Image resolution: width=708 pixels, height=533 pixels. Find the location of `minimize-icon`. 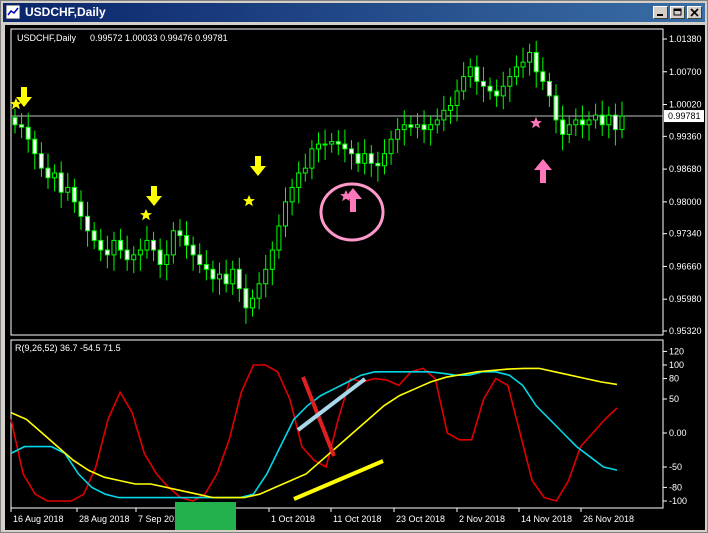

minimize-icon is located at coordinates (660, 15).